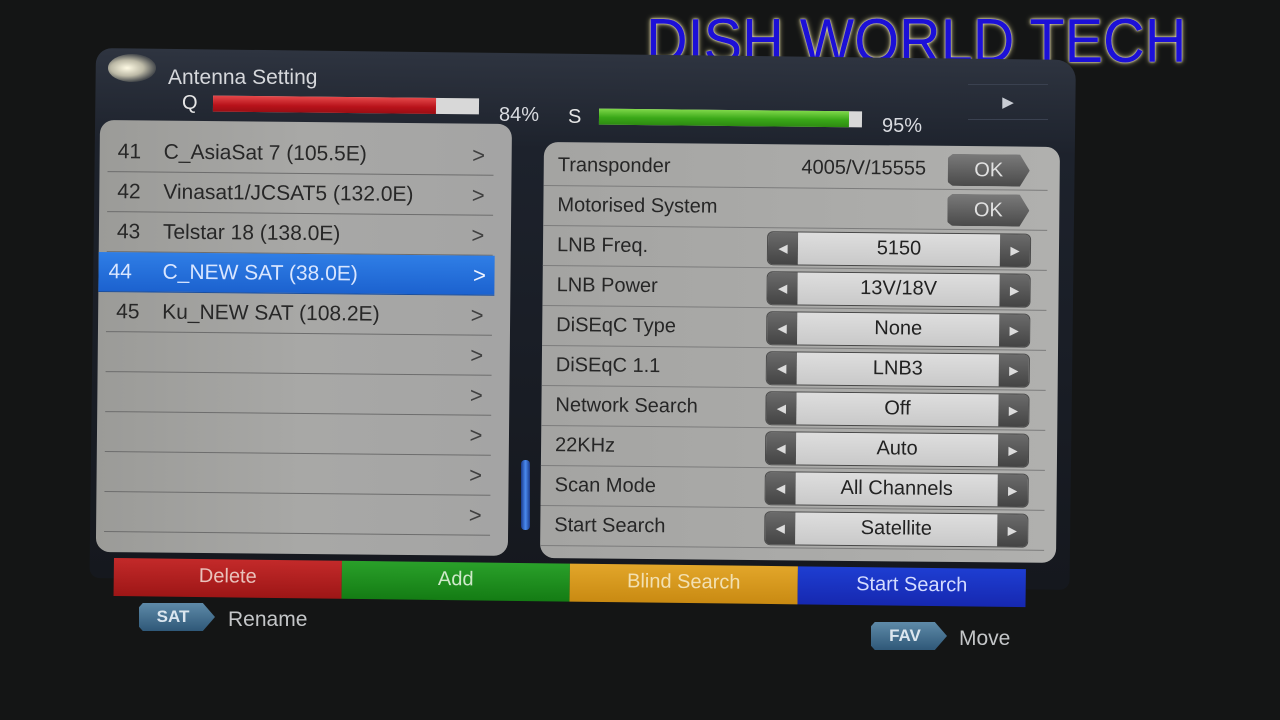  Describe the element at coordinates (988, 210) in the screenshot. I see `motorised-ok-button: OK` at that location.